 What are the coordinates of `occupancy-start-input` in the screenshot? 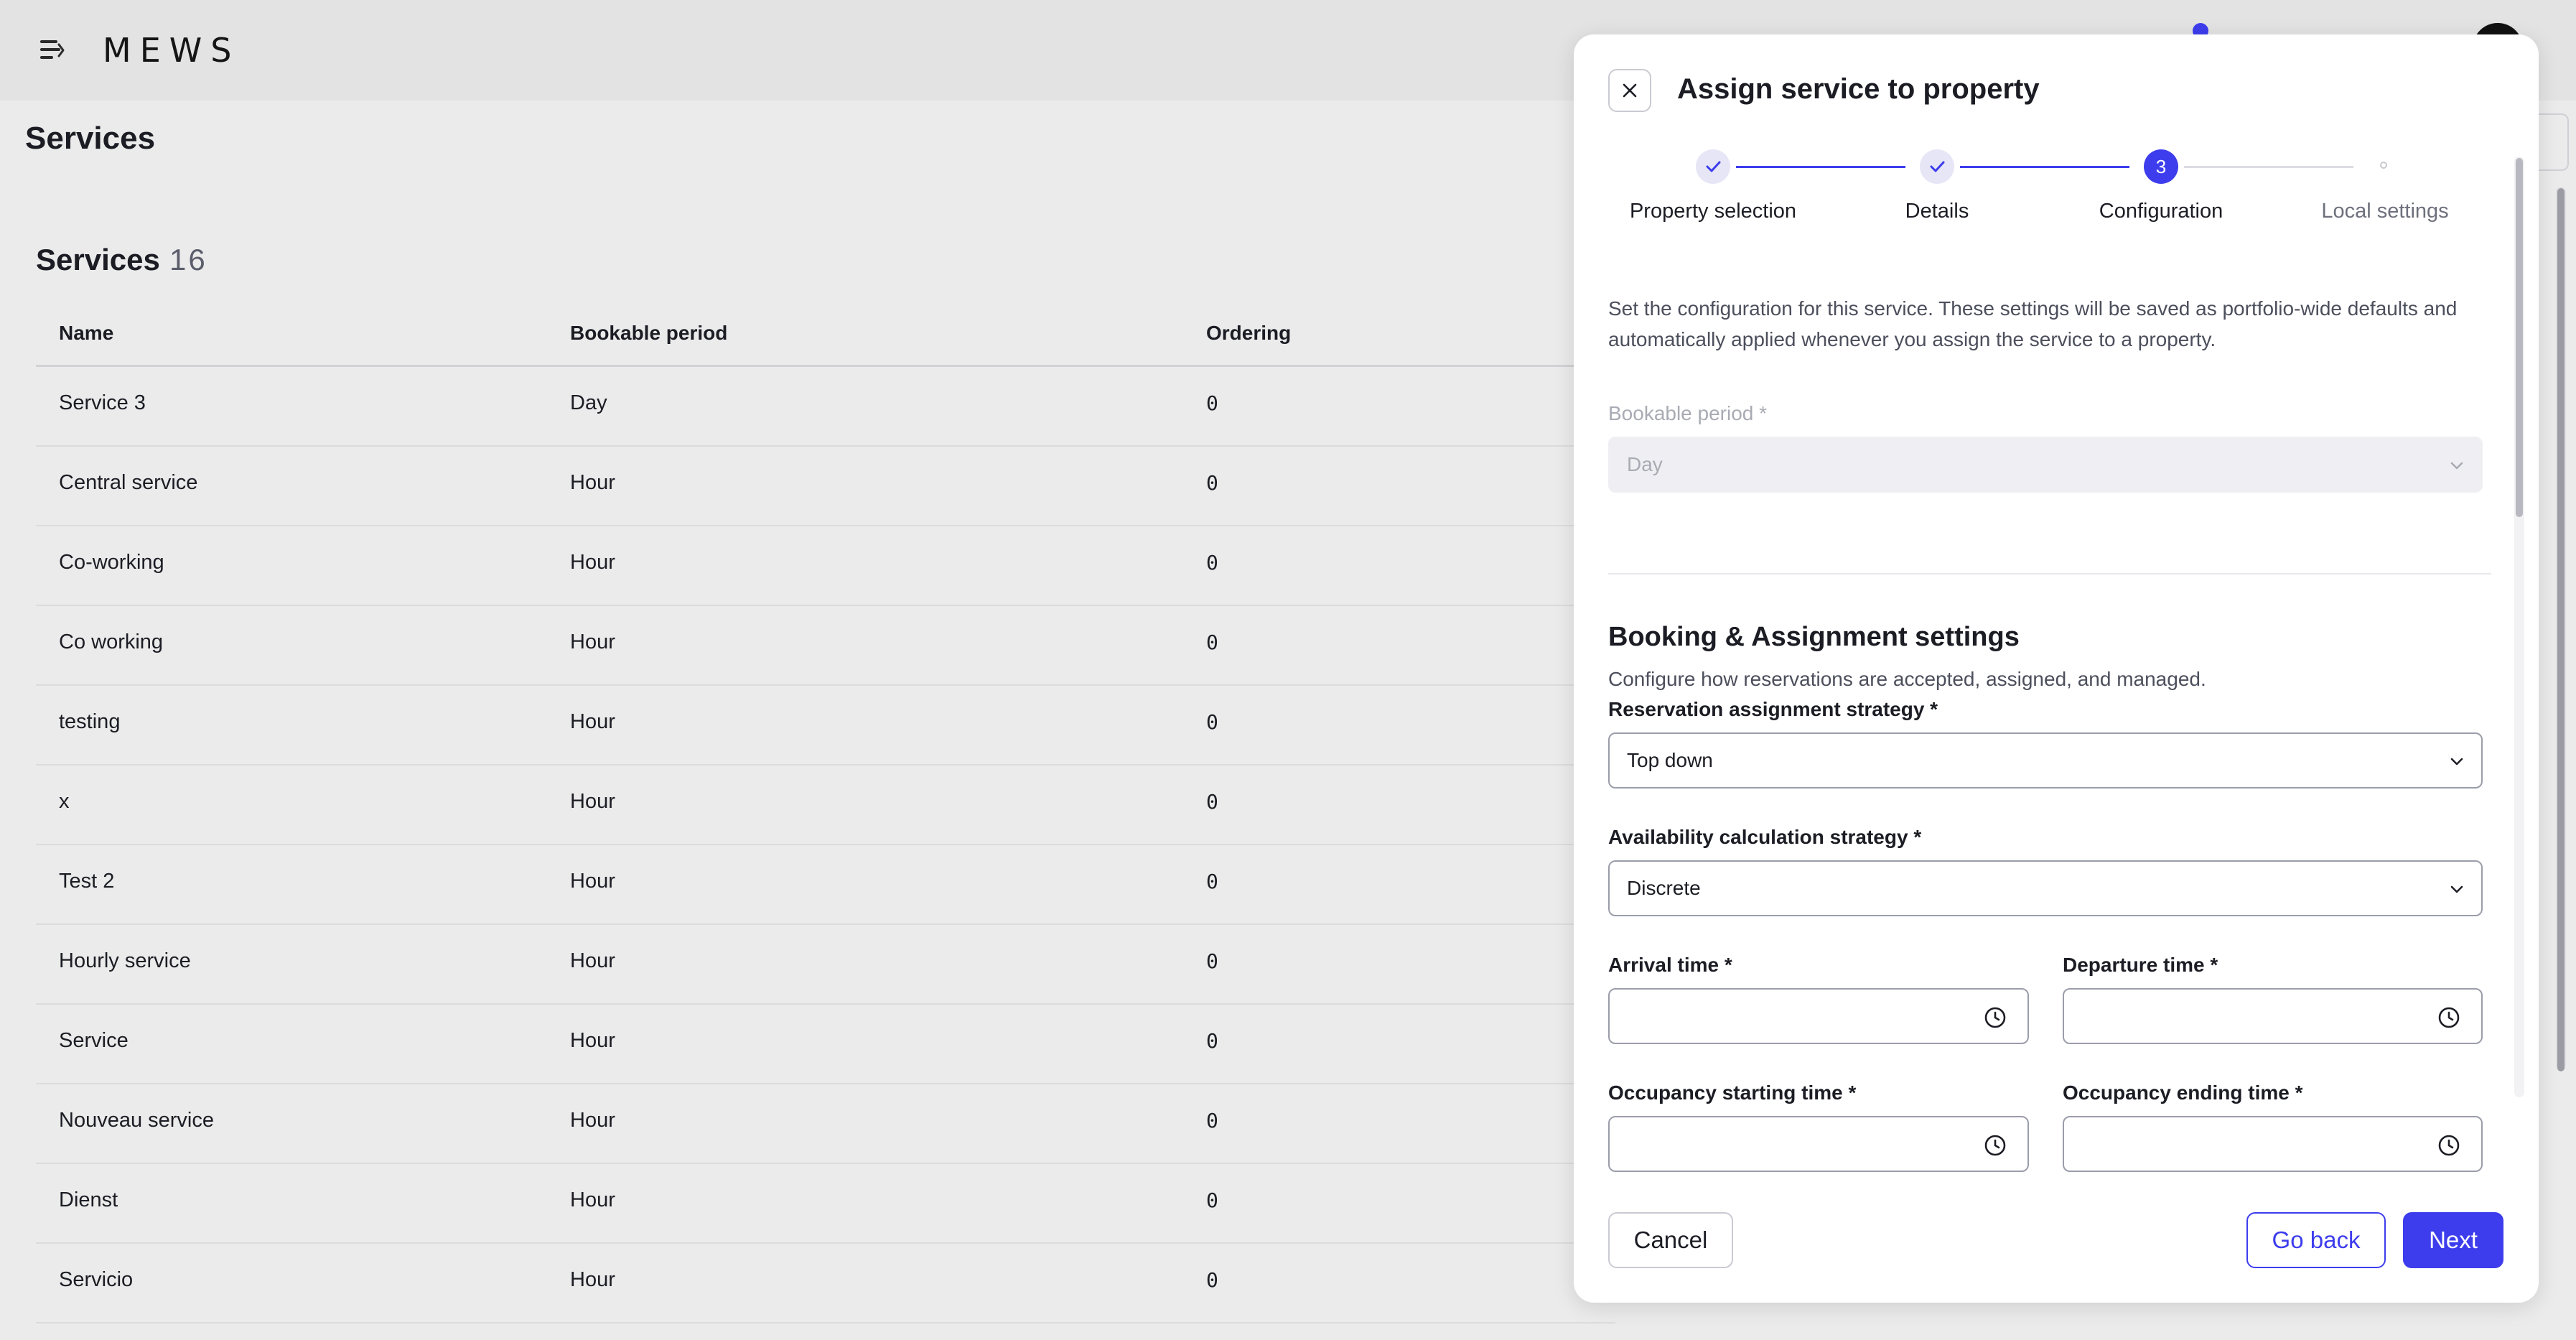 It's located at (1818, 1144).